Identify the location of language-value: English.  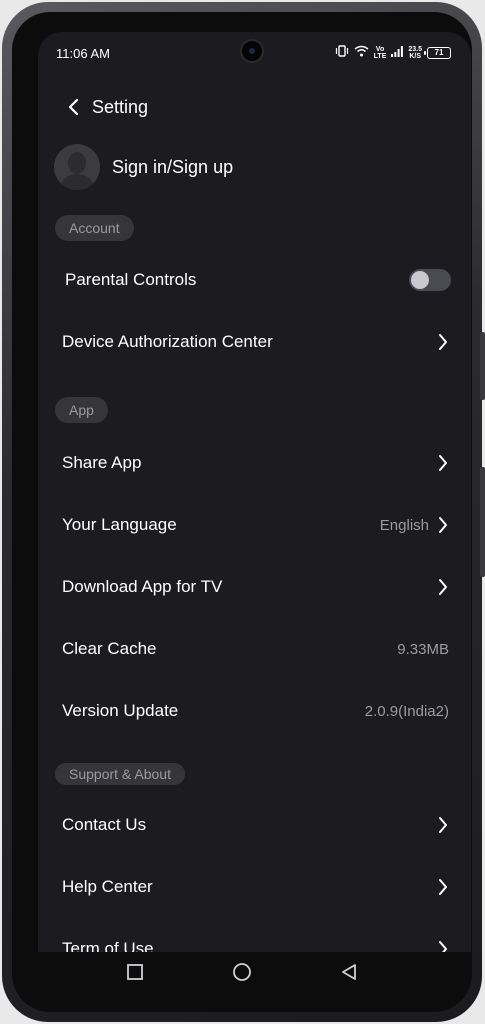
(404, 525).